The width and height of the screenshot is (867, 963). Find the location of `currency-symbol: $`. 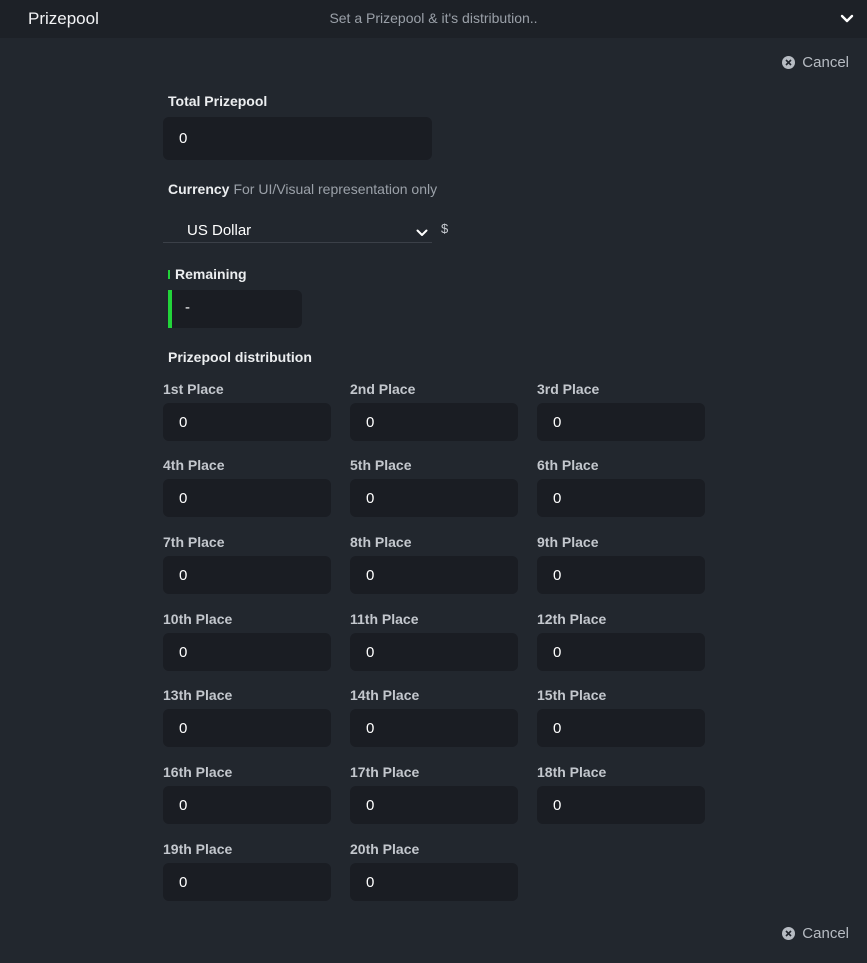

currency-symbol: $ is located at coordinates (445, 228).